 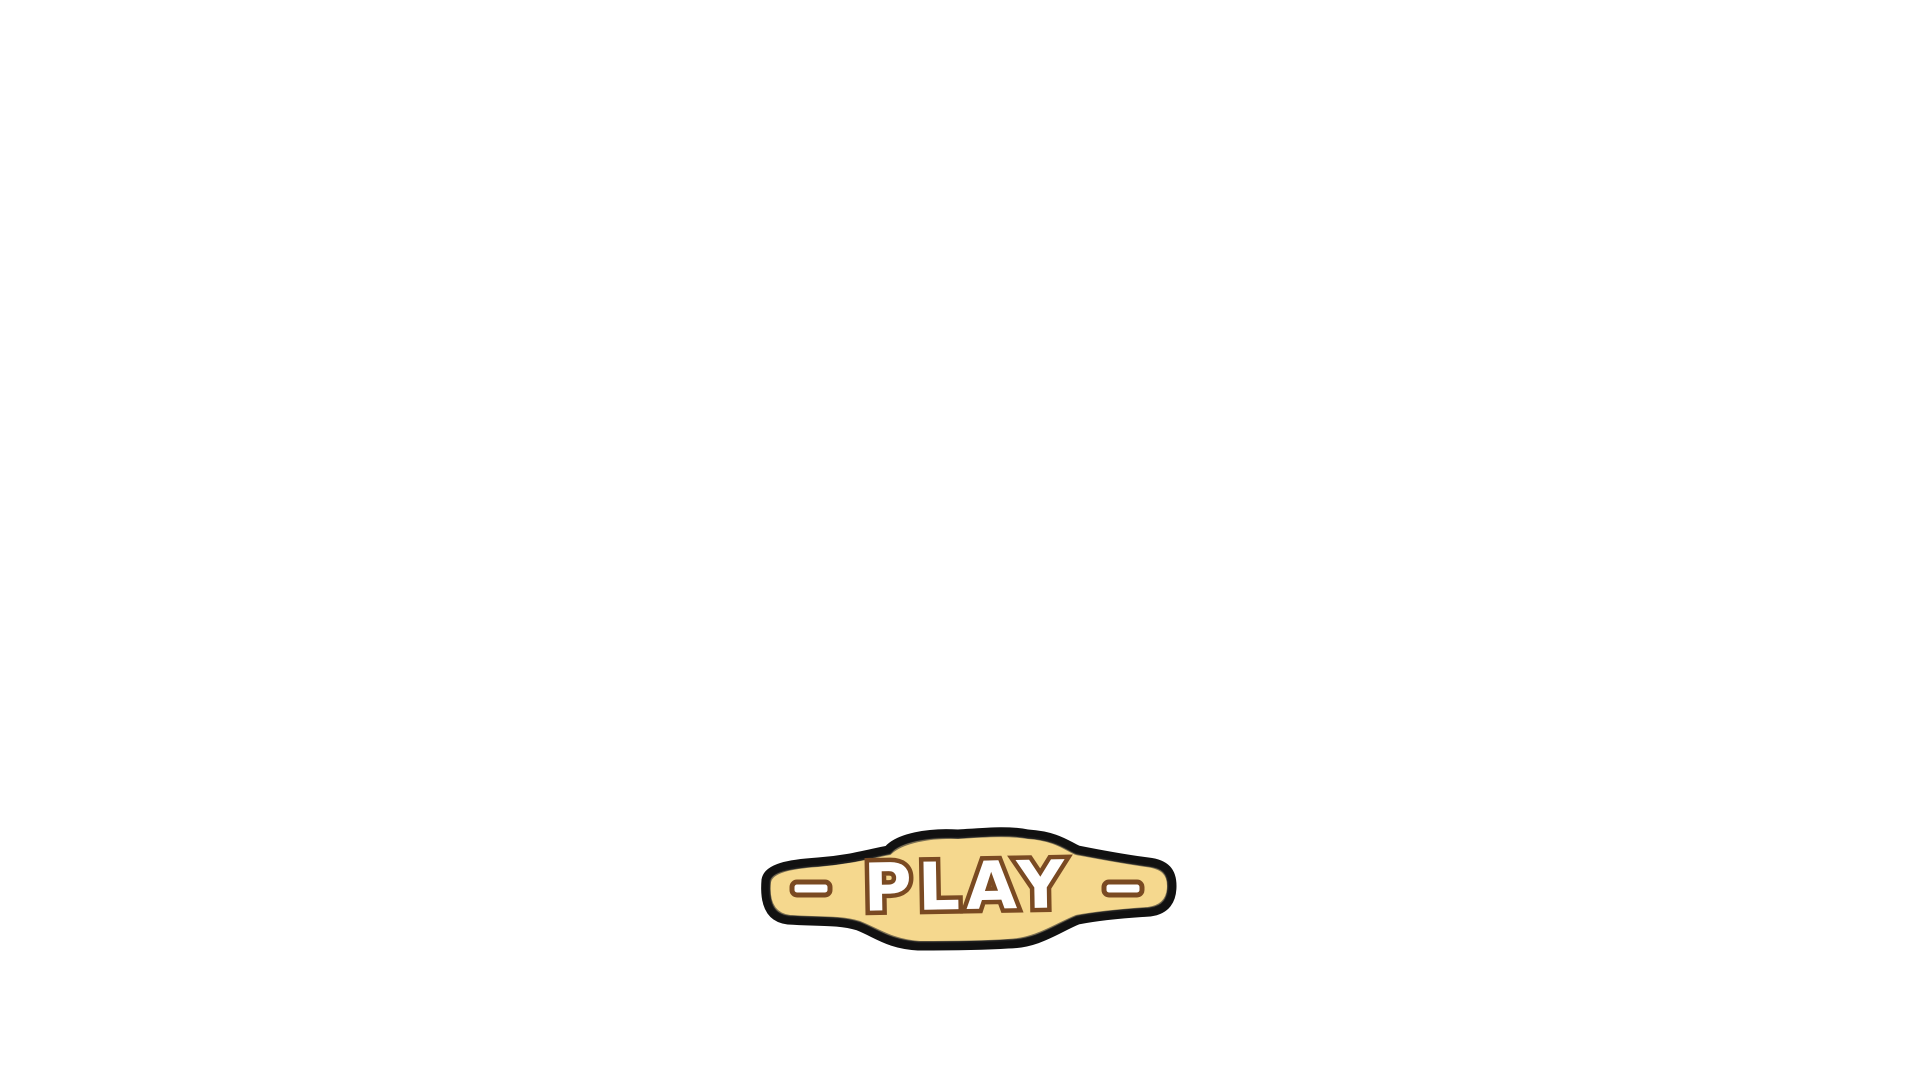 I want to click on play-button: PLAY, so click(x=967, y=889).